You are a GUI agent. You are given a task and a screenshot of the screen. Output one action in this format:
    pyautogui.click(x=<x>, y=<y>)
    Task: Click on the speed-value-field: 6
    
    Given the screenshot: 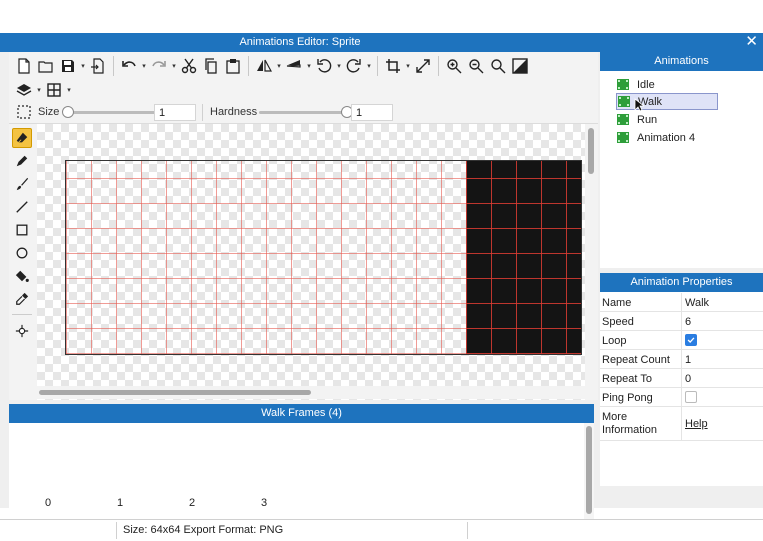 What is the action you would take?
    pyautogui.click(x=688, y=322)
    